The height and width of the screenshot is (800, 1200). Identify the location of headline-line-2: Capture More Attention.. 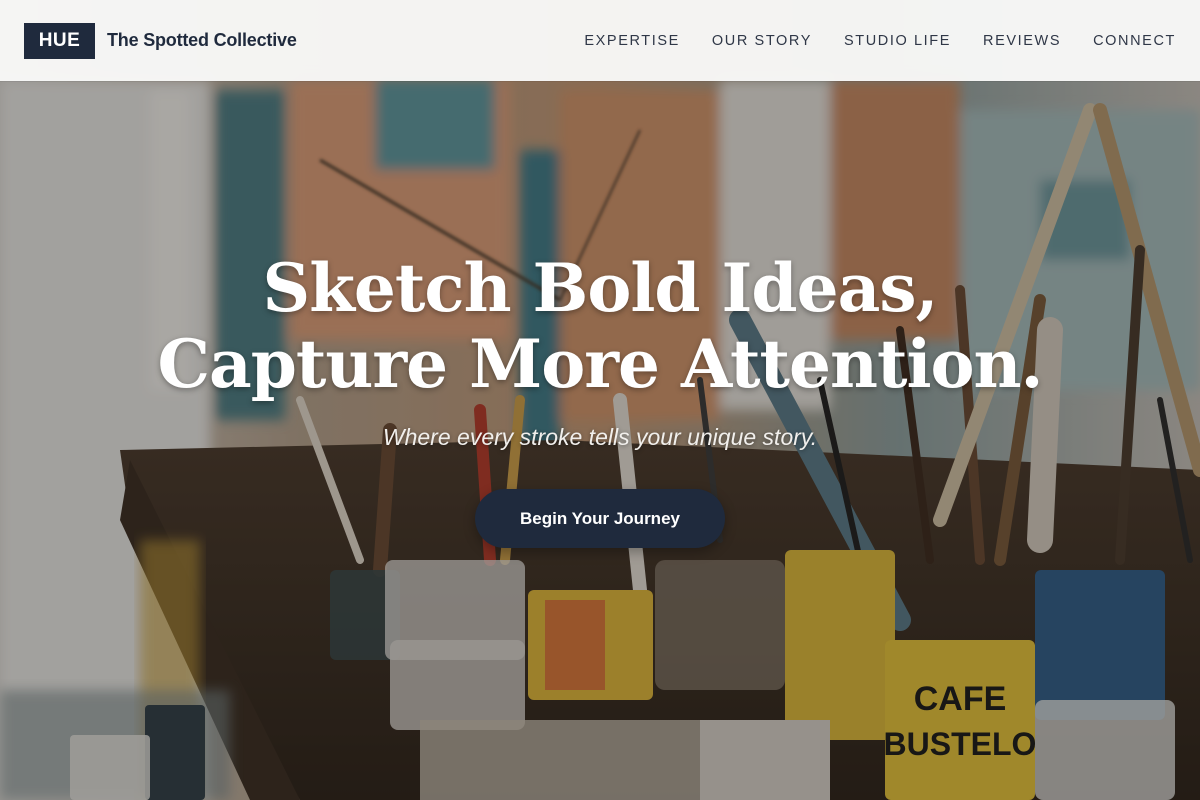
(600, 364).